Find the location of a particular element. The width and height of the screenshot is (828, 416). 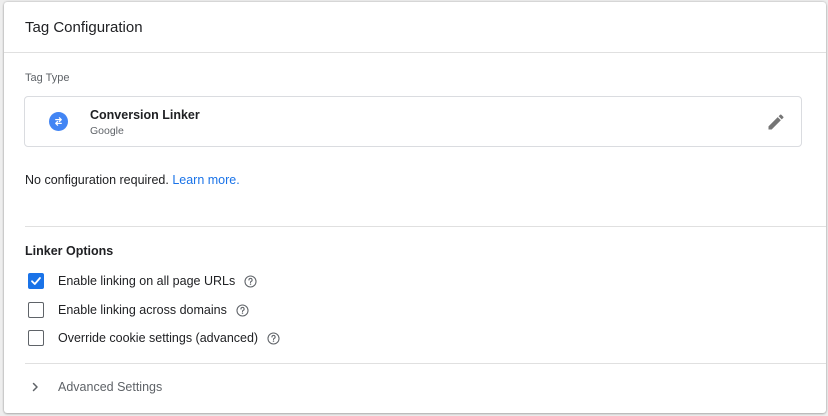

advanced-settings-label: Advanced Settings is located at coordinates (110, 387).